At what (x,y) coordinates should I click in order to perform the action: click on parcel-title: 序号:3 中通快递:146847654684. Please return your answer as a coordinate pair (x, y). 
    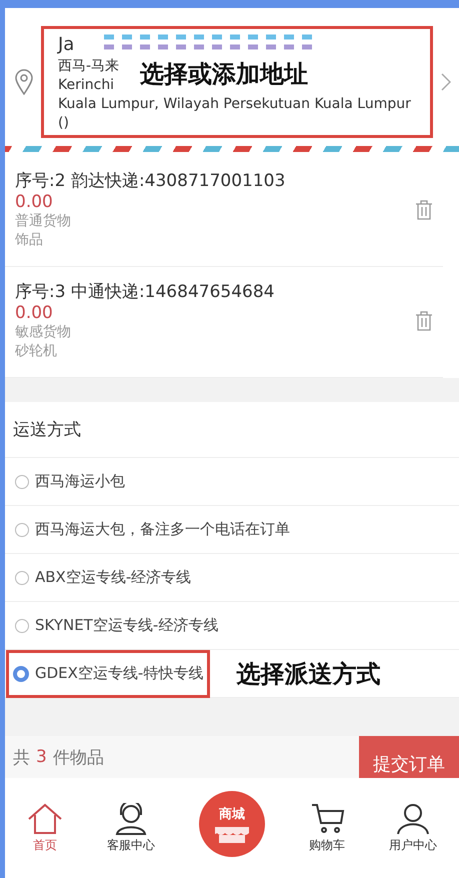
    Looking at the image, I should click on (145, 292).